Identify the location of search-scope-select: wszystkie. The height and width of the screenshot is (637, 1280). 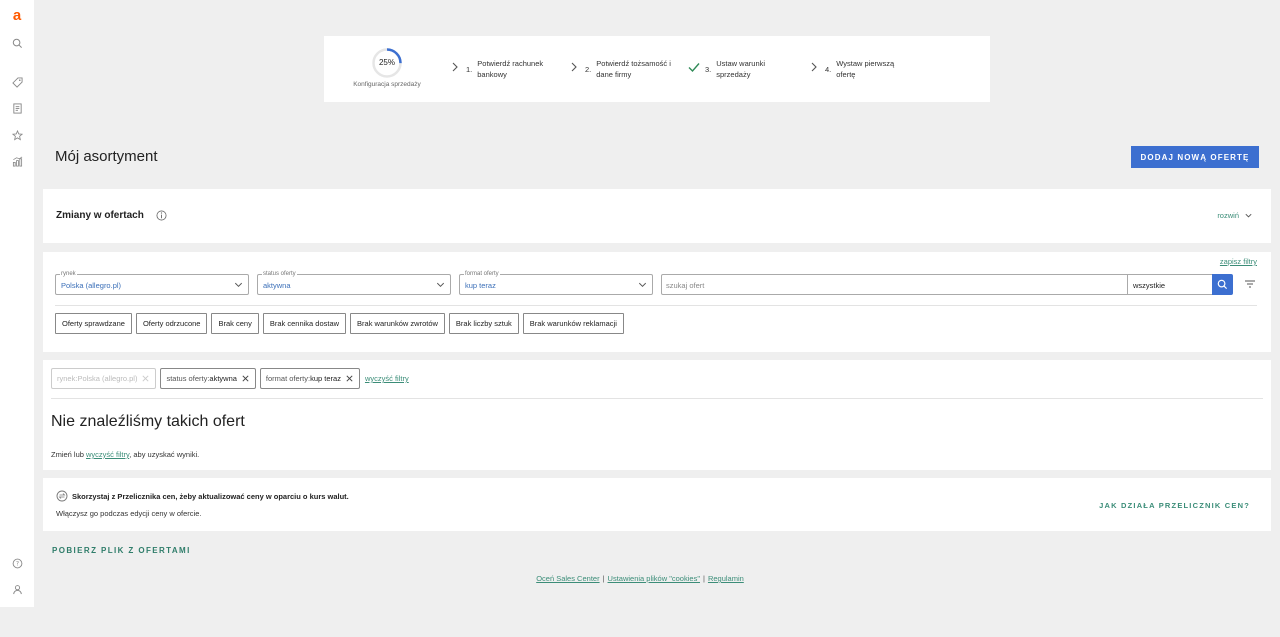
(1149, 285).